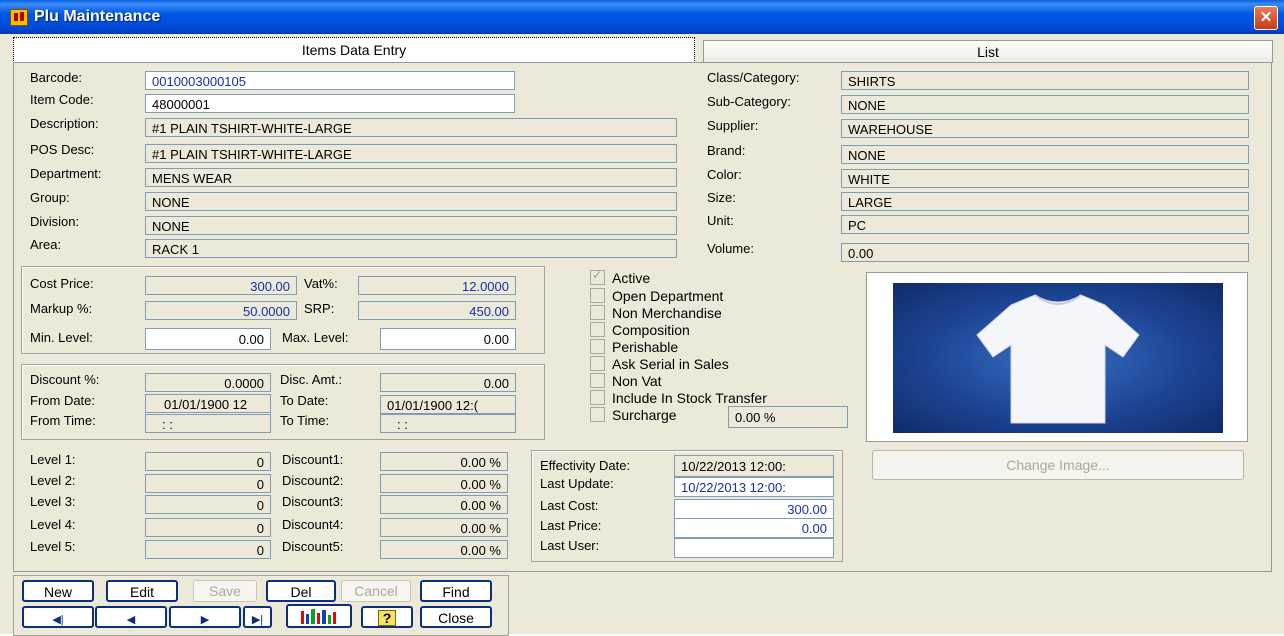 This screenshot has height=636, width=1284. I want to click on discount-1-field: 0.00 %, so click(444, 461).